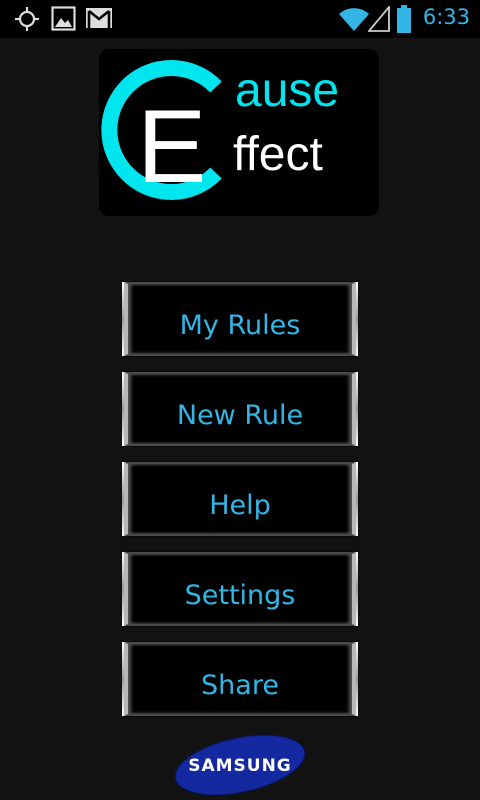 This screenshot has width=480, height=800. What do you see at coordinates (404, 19) in the screenshot?
I see `battery-icon` at bounding box center [404, 19].